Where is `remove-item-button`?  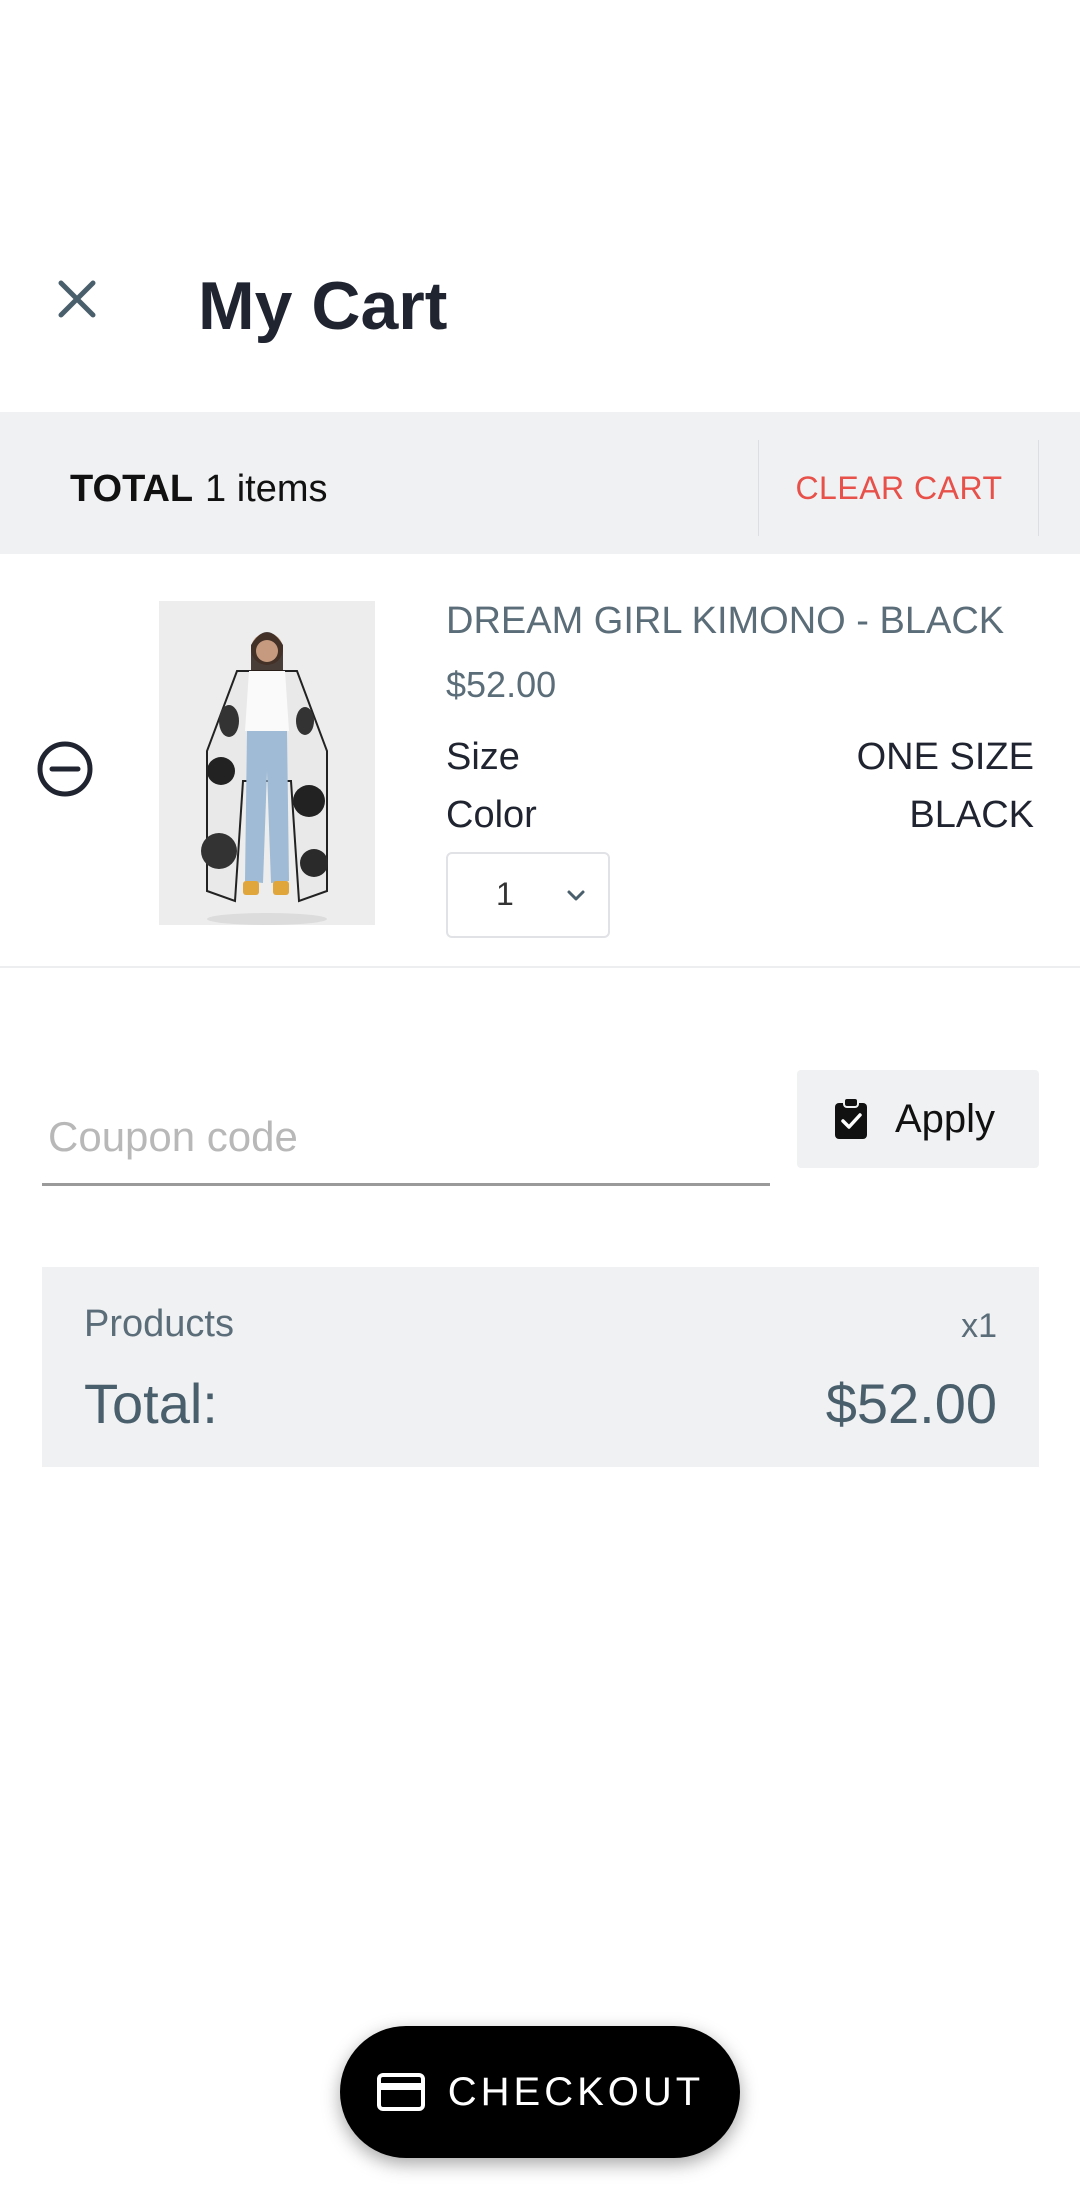
remove-item-button is located at coordinates (65, 769).